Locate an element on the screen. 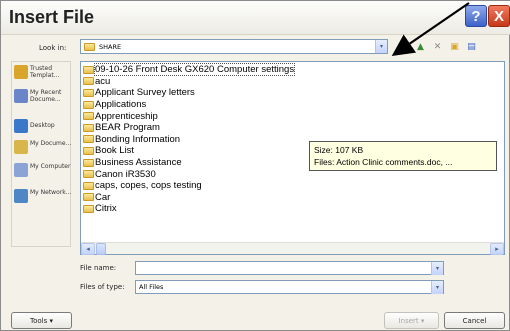 The height and width of the screenshot is (331, 510). place-label: Desktop is located at coordinates (42, 125).